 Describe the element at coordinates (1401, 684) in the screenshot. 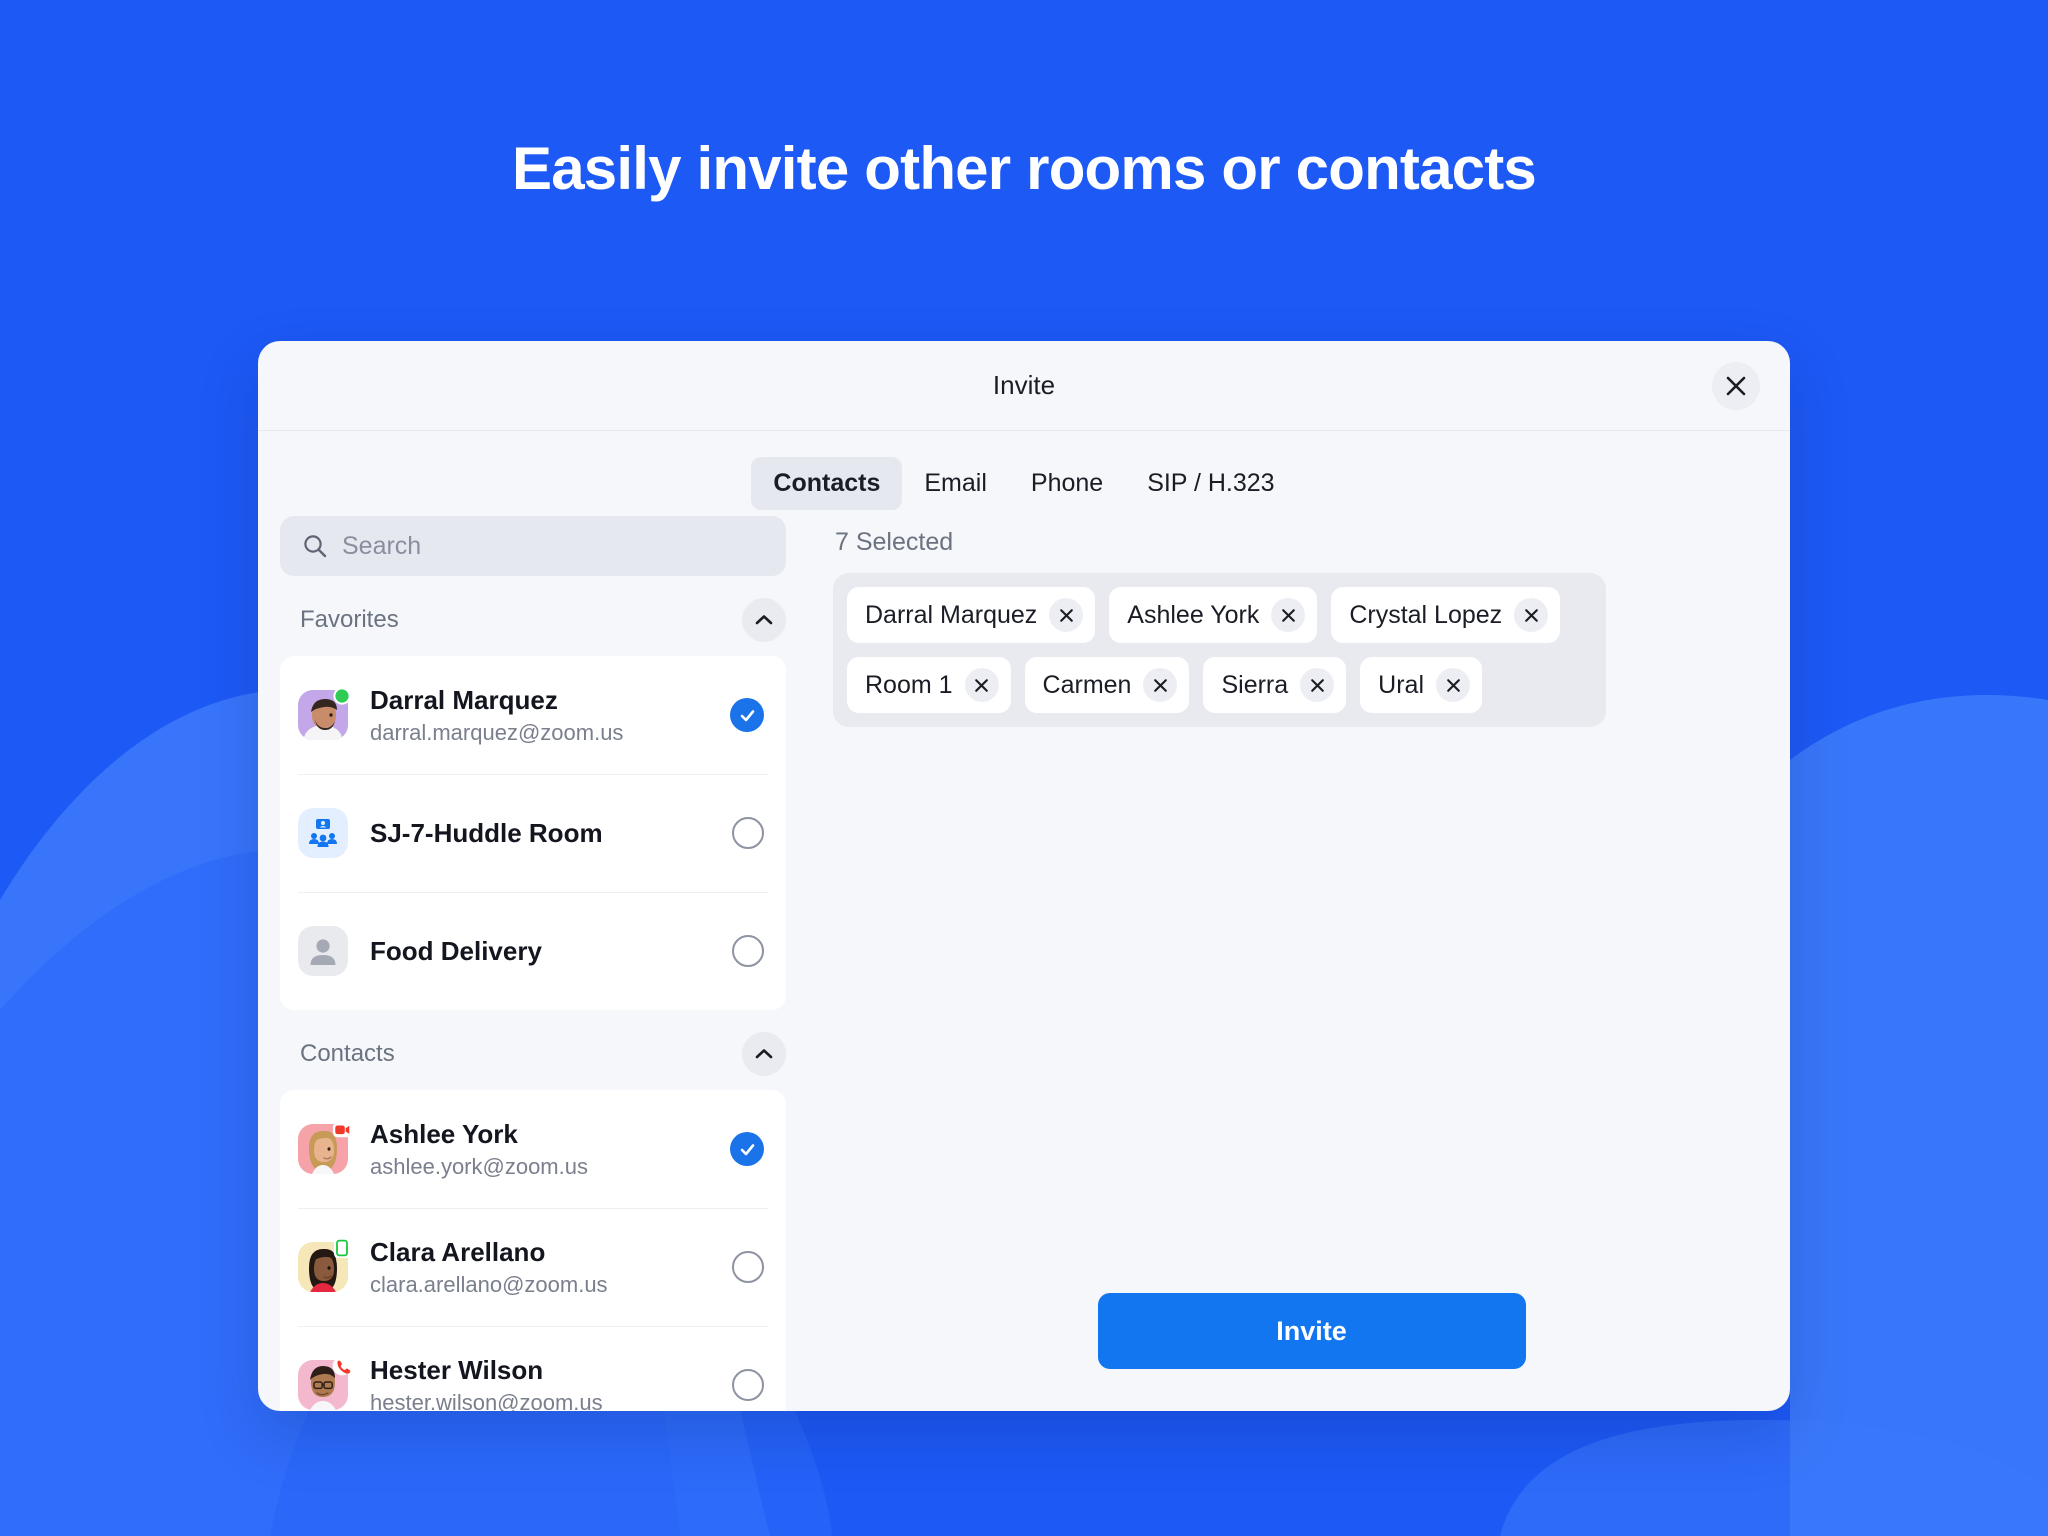

I see `chip-label: Ural` at that location.